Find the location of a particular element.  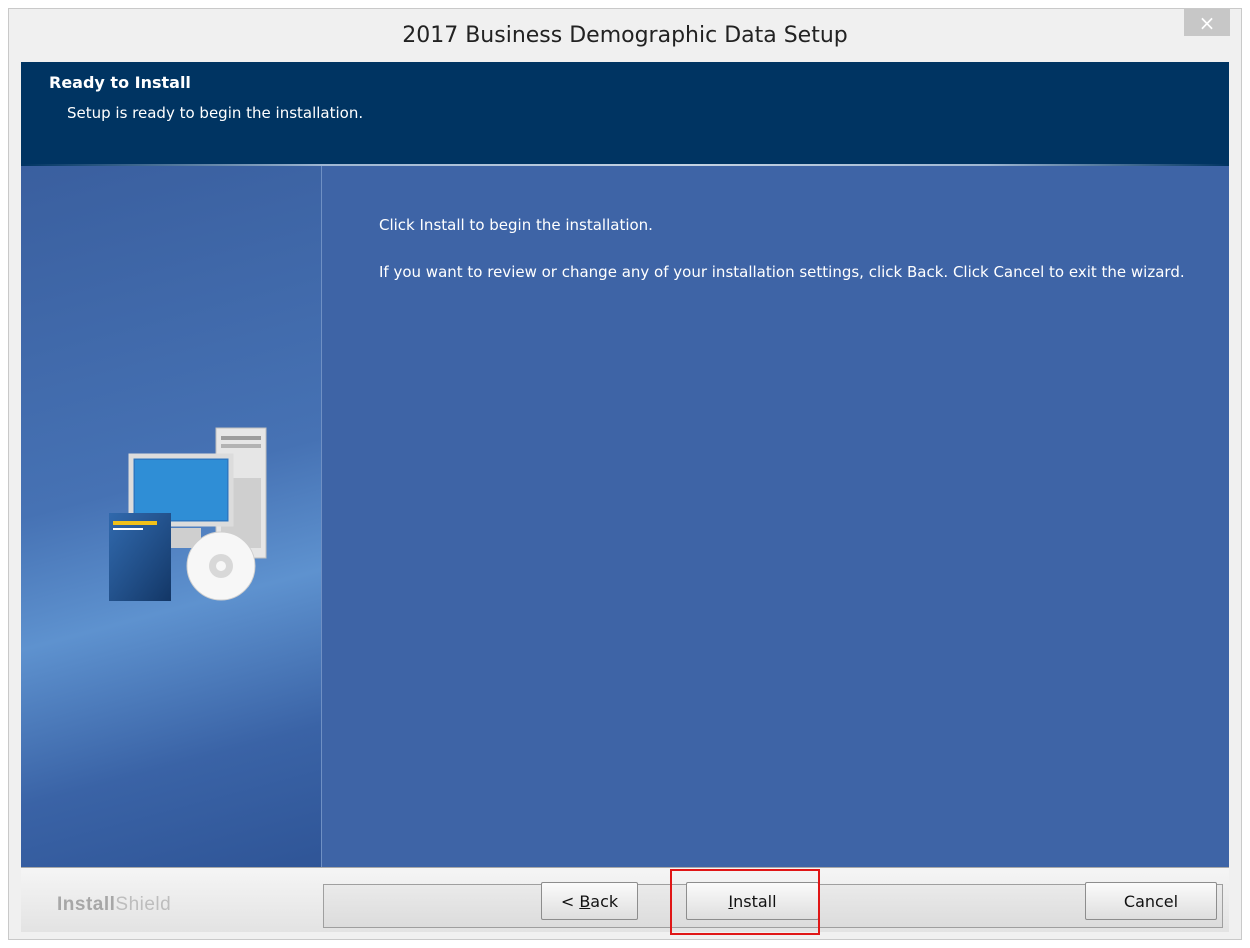

window-title: 2017 Business Demographic Data Setup is located at coordinates (625, 35).